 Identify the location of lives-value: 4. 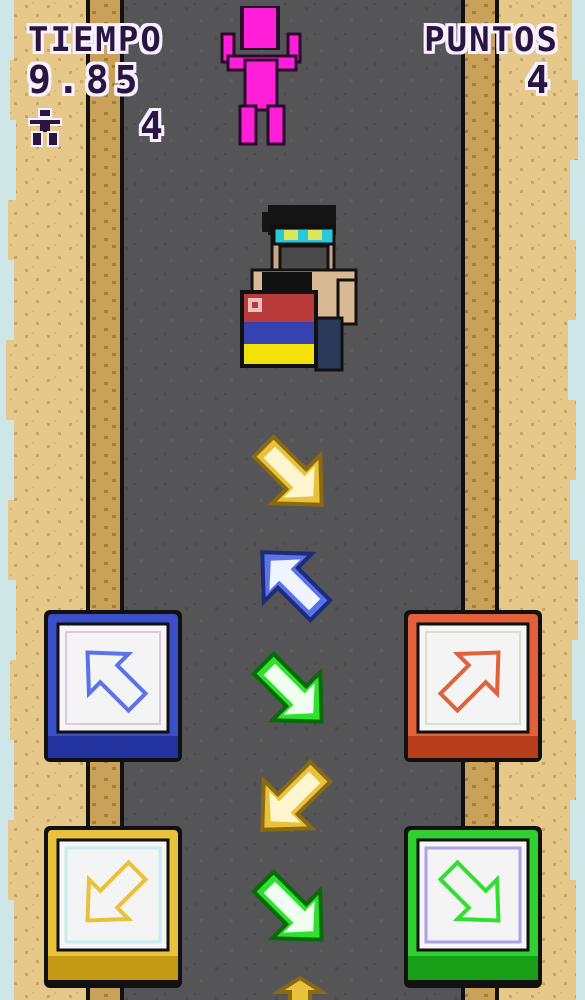
(152, 126).